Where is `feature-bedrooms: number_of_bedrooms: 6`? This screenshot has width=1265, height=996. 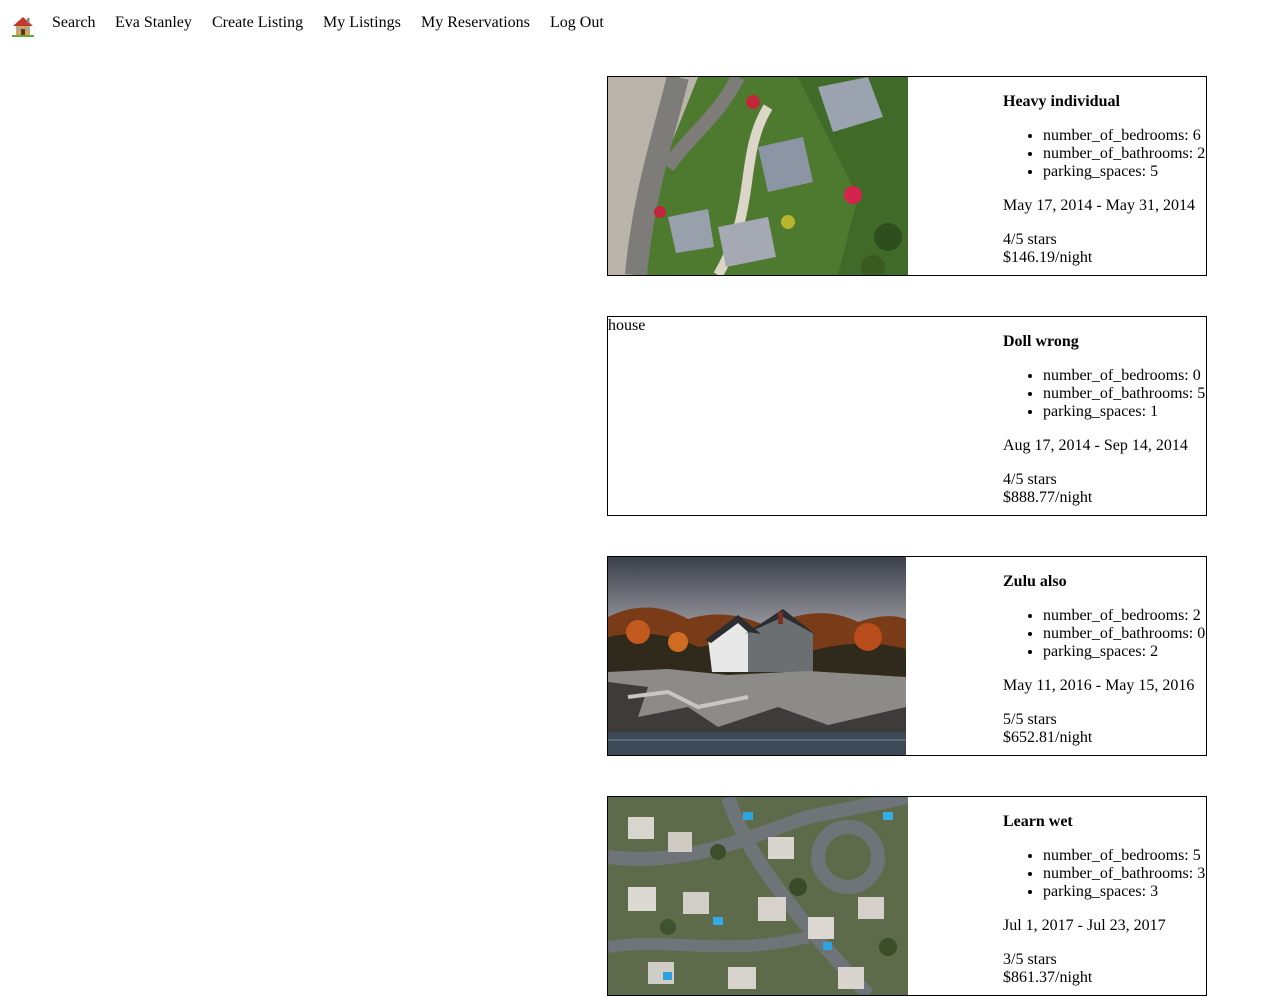 feature-bedrooms: number_of_bedrooms: 6 is located at coordinates (1124, 136).